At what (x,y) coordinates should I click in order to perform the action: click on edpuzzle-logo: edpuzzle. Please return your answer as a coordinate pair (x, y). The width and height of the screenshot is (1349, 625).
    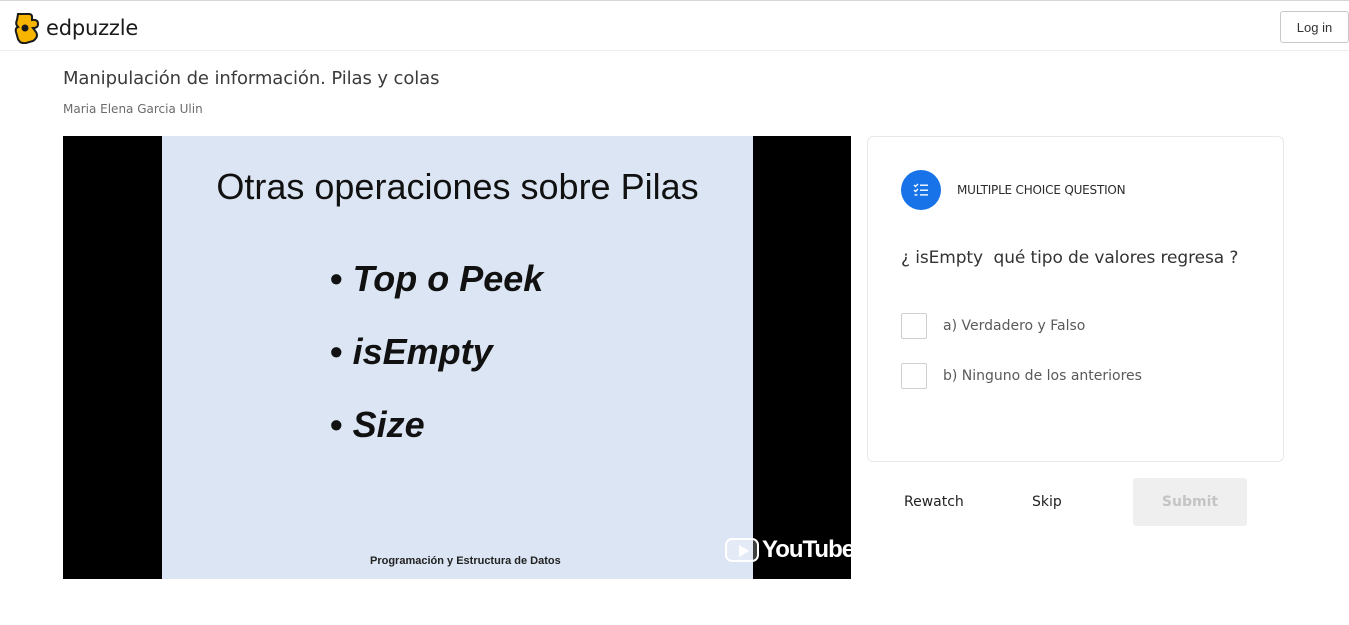
    Looking at the image, I should click on (76, 28).